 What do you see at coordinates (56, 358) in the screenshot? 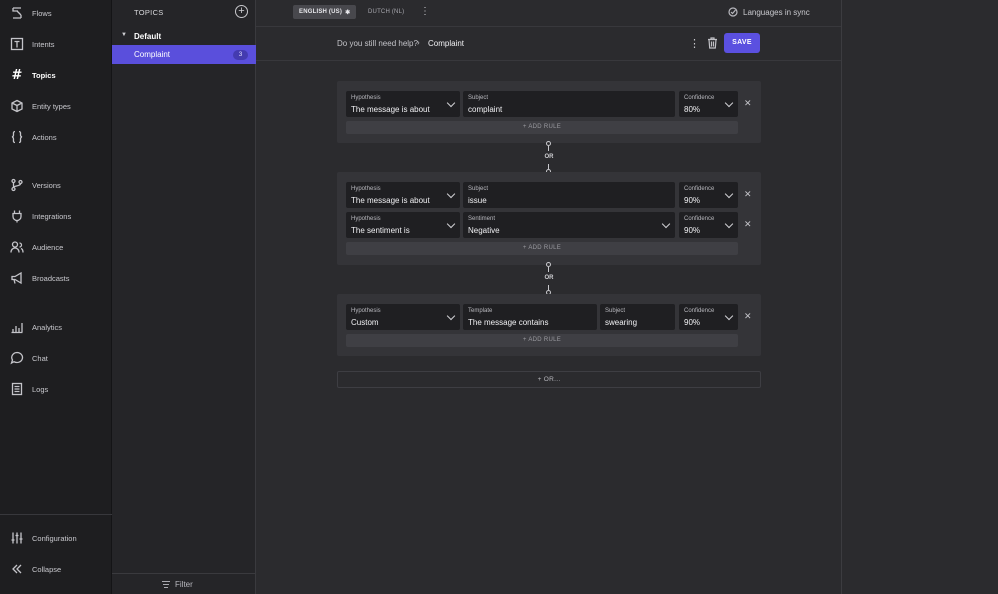
I see `nav-item-chat: Chat` at bounding box center [56, 358].